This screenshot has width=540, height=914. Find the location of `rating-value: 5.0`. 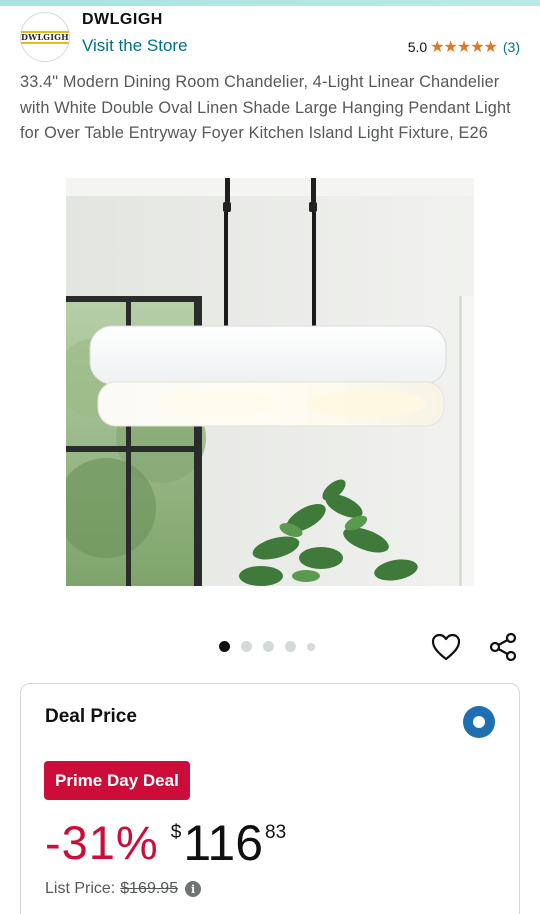

rating-value: 5.0 is located at coordinates (417, 47).